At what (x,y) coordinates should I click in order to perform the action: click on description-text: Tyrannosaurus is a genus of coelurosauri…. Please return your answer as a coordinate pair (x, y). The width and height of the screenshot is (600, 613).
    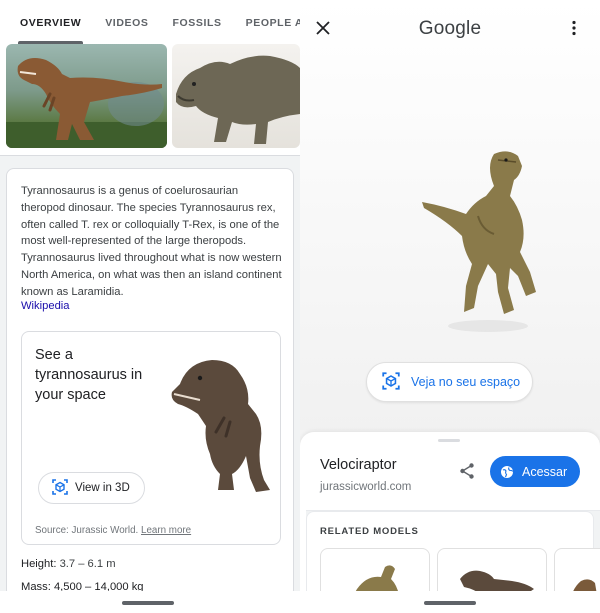
    Looking at the image, I should click on (151, 241).